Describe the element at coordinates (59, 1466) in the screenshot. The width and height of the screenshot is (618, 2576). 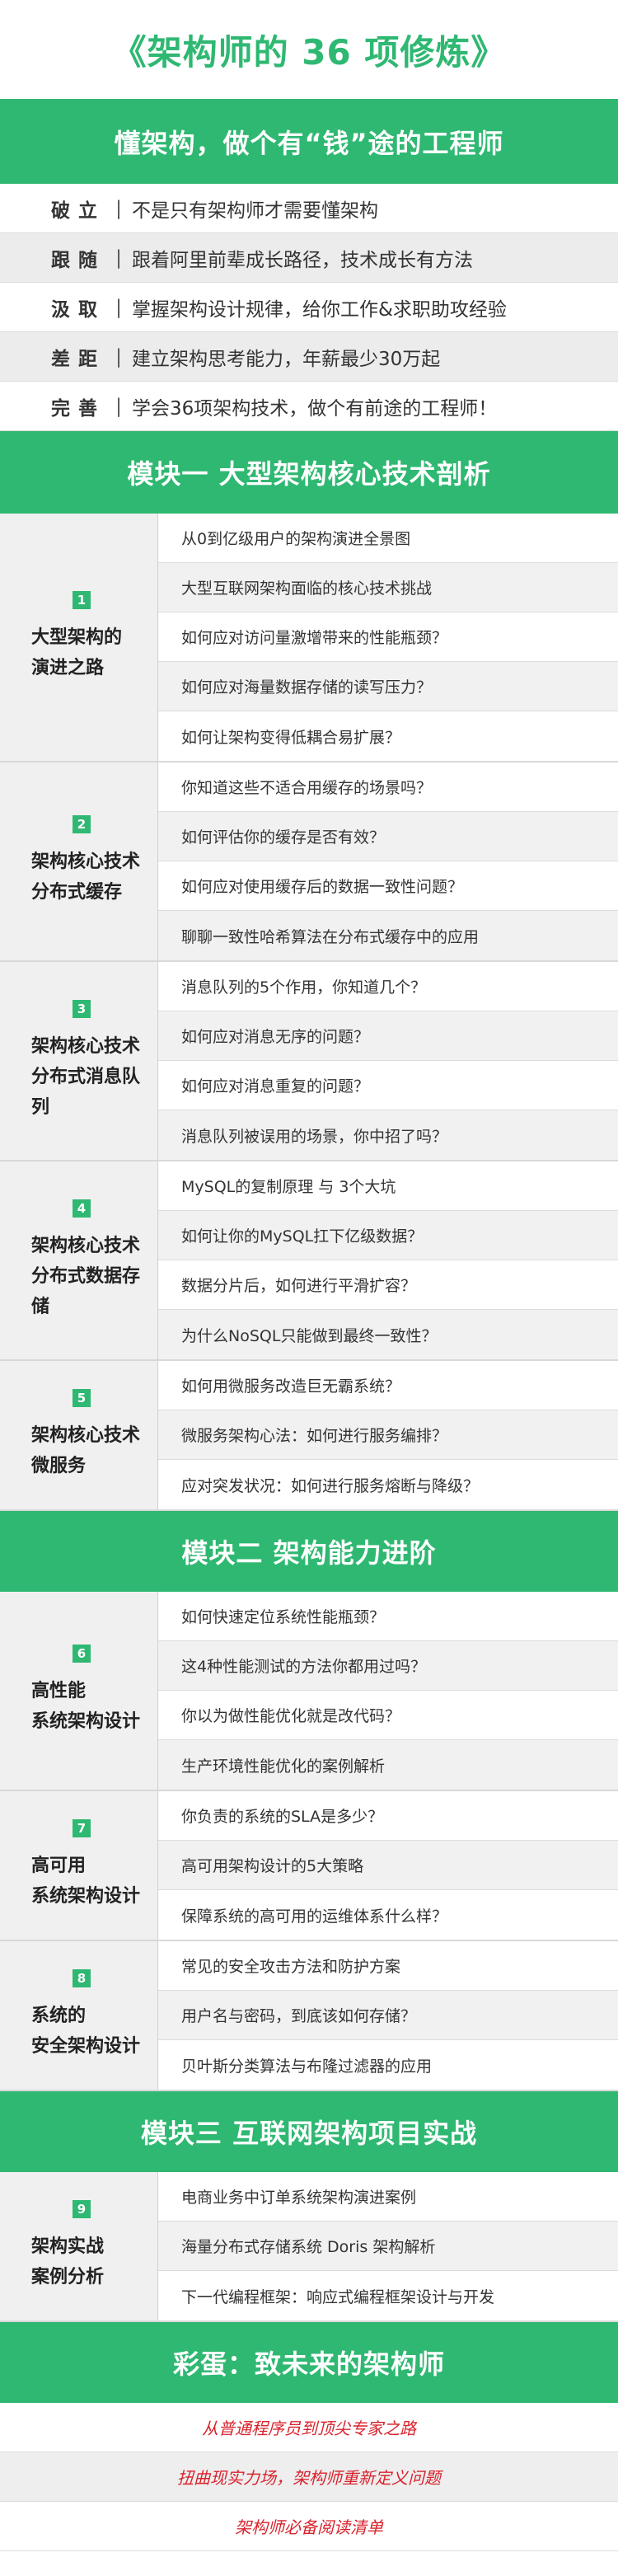
I see `section-title-line2: 微服务` at that location.